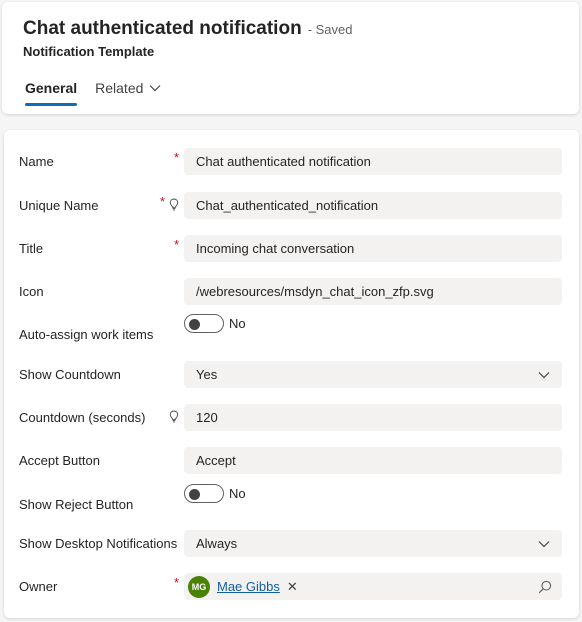 This screenshot has height=622, width=582. Describe the element at coordinates (217, 543) in the screenshot. I see `show-desktop-value: Always` at that location.